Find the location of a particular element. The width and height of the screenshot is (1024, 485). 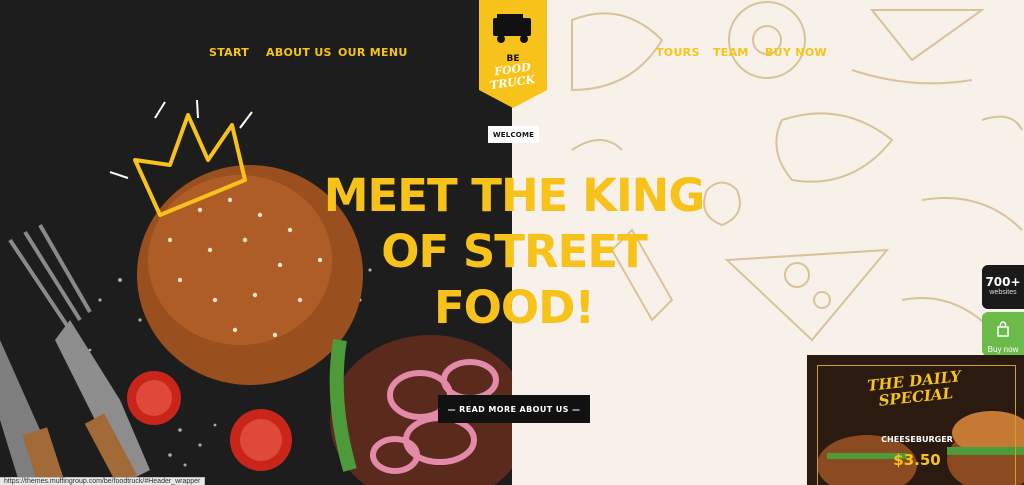

nav-link-tours: TOURS is located at coordinates (678, 52).